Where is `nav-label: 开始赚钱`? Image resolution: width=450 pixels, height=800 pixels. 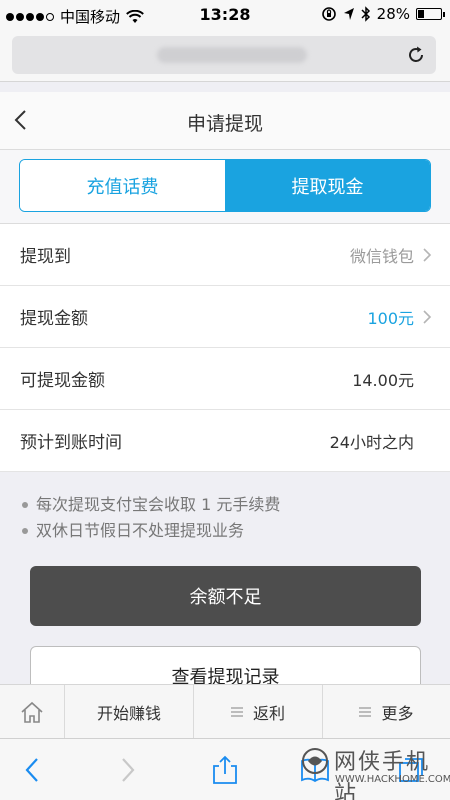
nav-label: 开始赚钱 is located at coordinates (128, 713).